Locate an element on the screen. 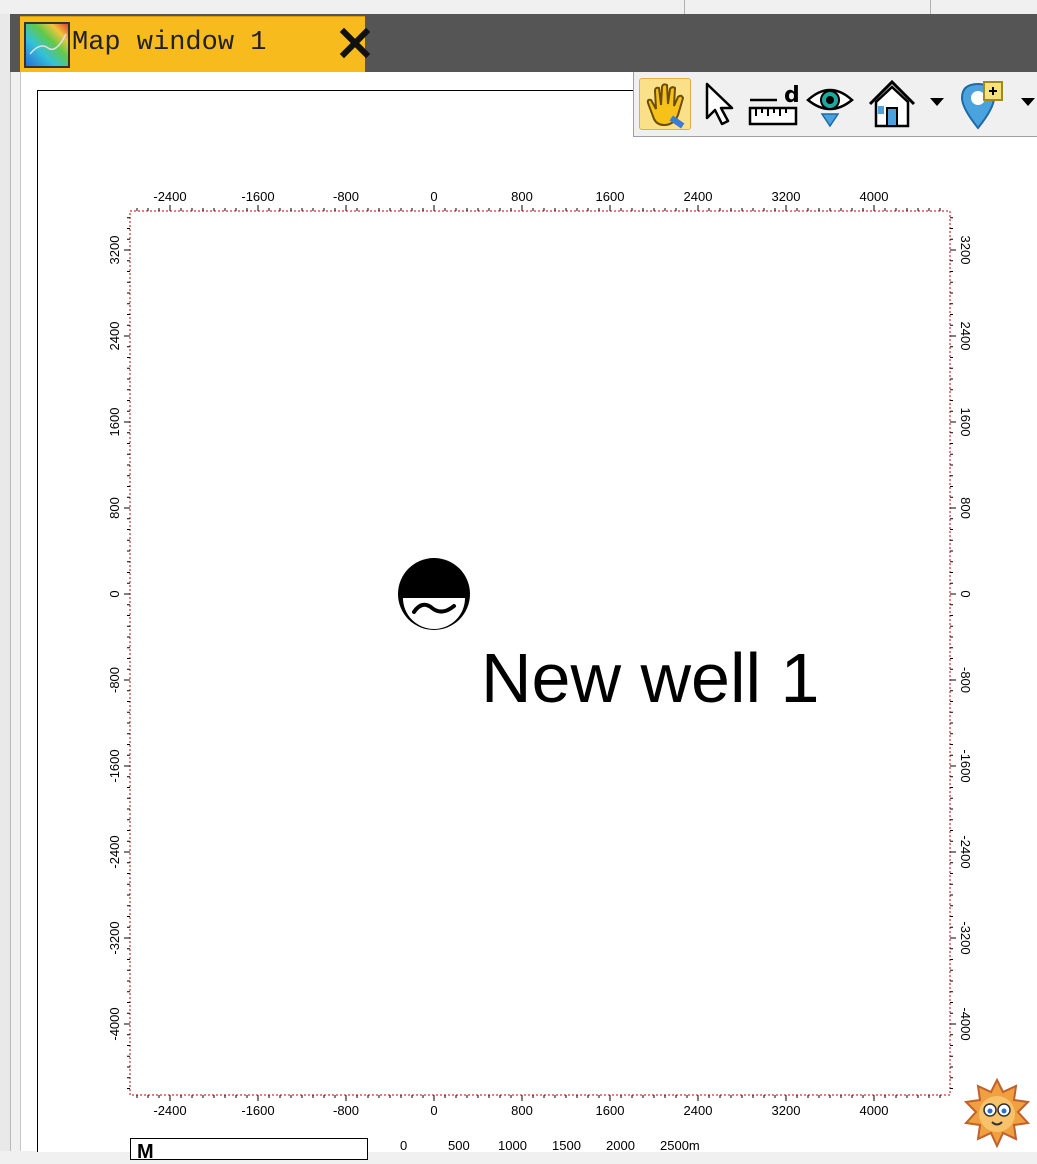  y-tick-label-left: -4000 is located at coordinates (114, 1023).